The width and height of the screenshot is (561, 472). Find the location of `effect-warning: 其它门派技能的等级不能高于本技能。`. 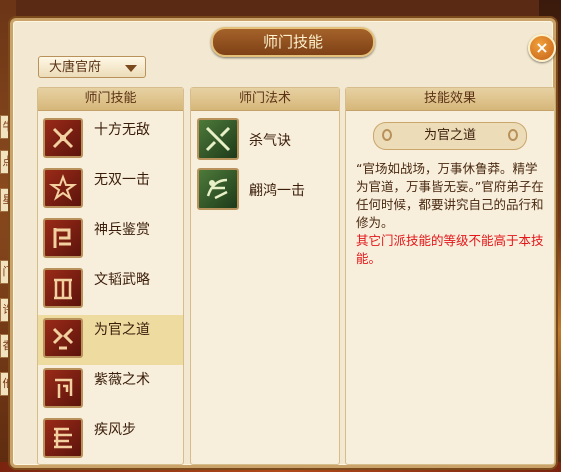

effect-warning: 其它门派技能的等级不能高于本技能。 is located at coordinates (450, 249).